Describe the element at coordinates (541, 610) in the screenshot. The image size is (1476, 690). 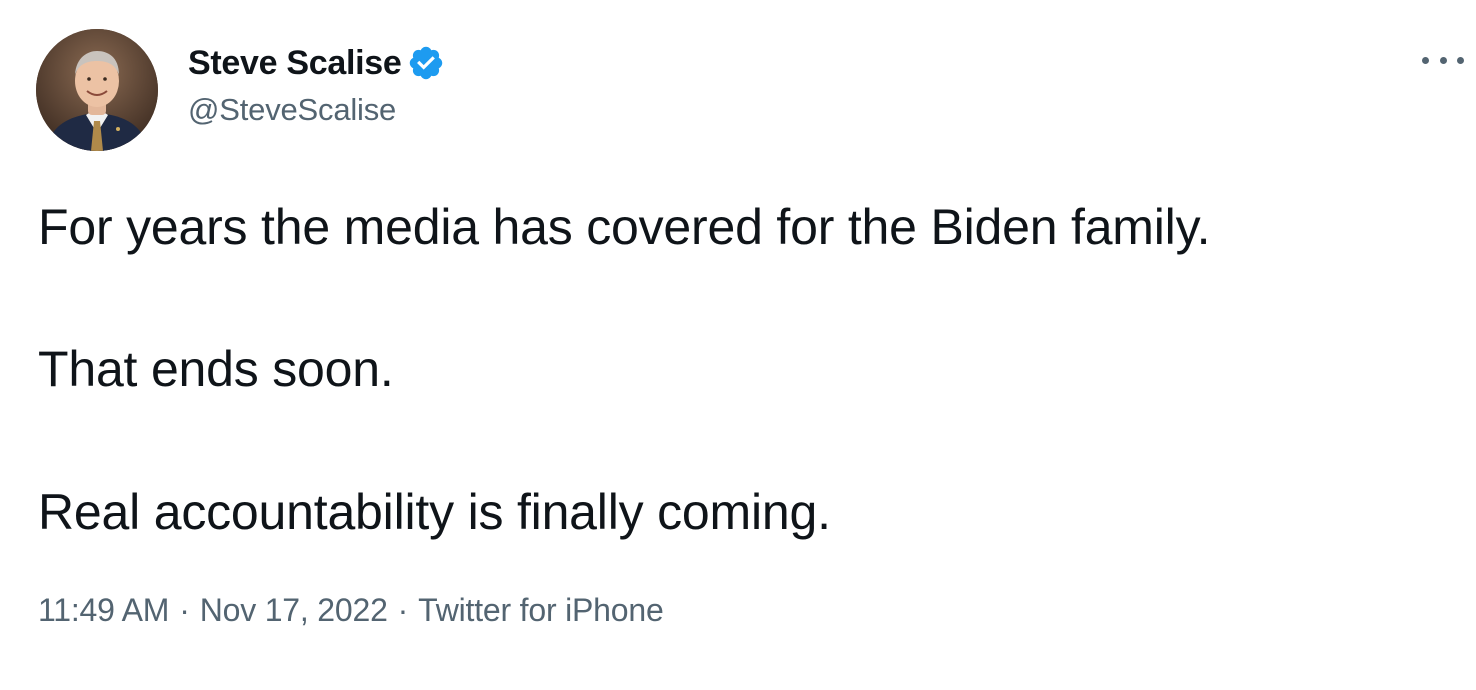
I see `tweet-source: Twitter for iPhone` at that location.